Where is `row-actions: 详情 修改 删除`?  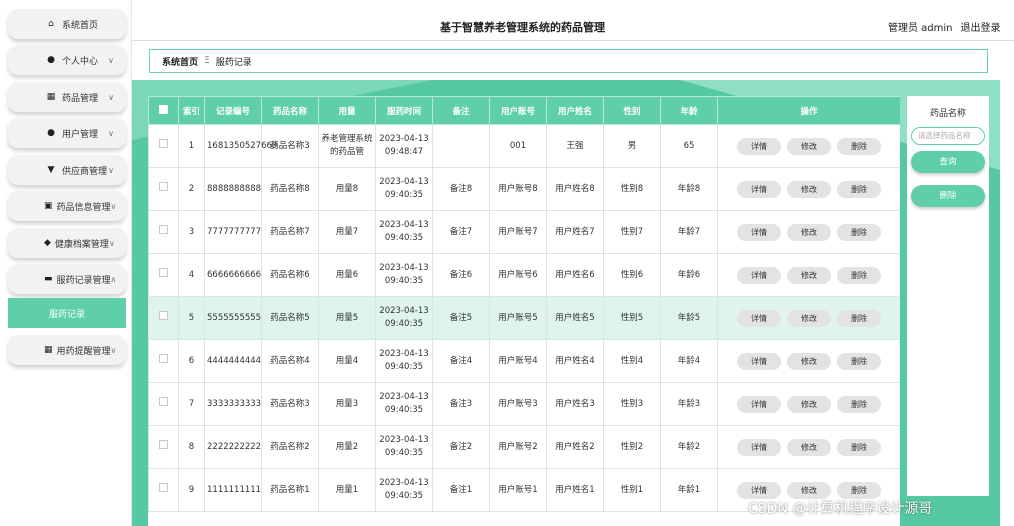
row-actions: 详情 修改 删除 is located at coordinates (808, 232).